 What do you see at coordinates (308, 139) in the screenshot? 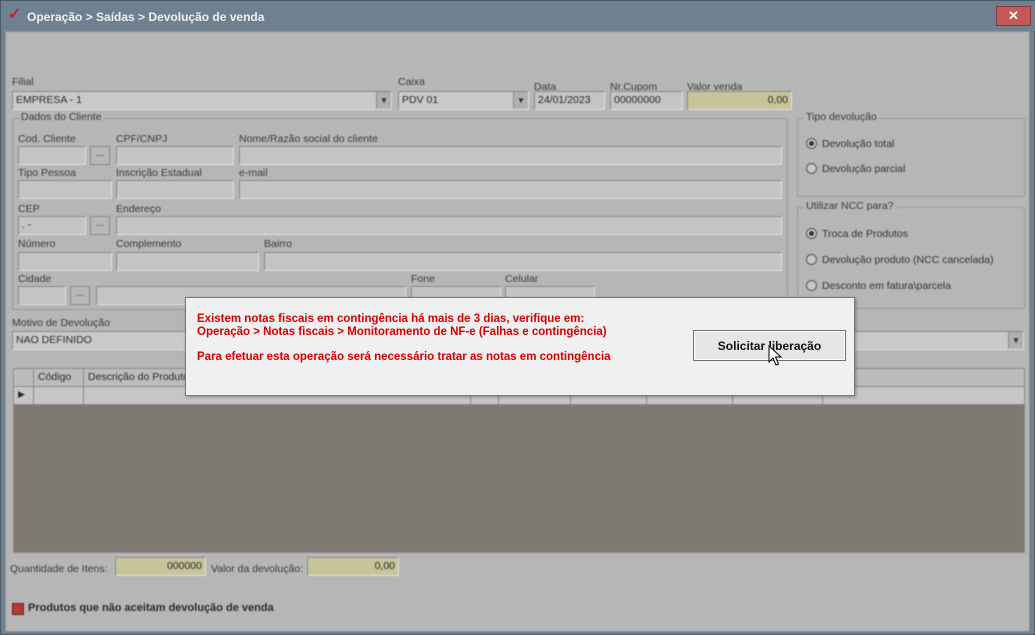
I see `nome-label: Nome/Razão social do cliente` at bounding box center [308, 139].